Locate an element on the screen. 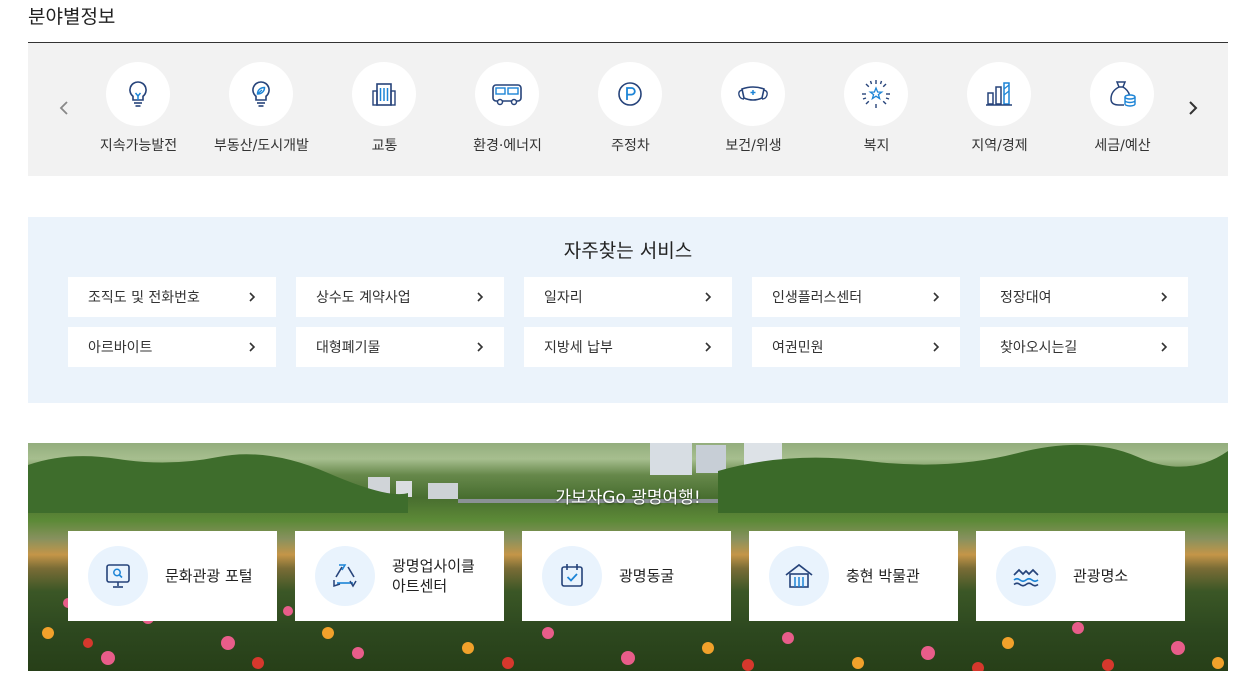 This screenshot has height=695, width=1248. field-item-realestate: 부동산/도시개발 is located at coordinates (261, 109).